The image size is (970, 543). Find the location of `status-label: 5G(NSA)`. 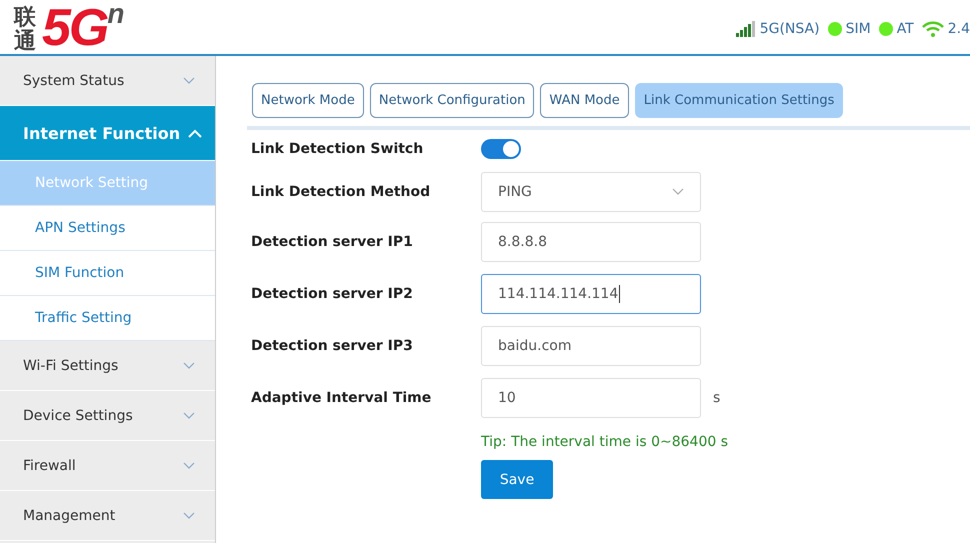

status-label: 5G(NSA) is located at coordinates (790, 29).